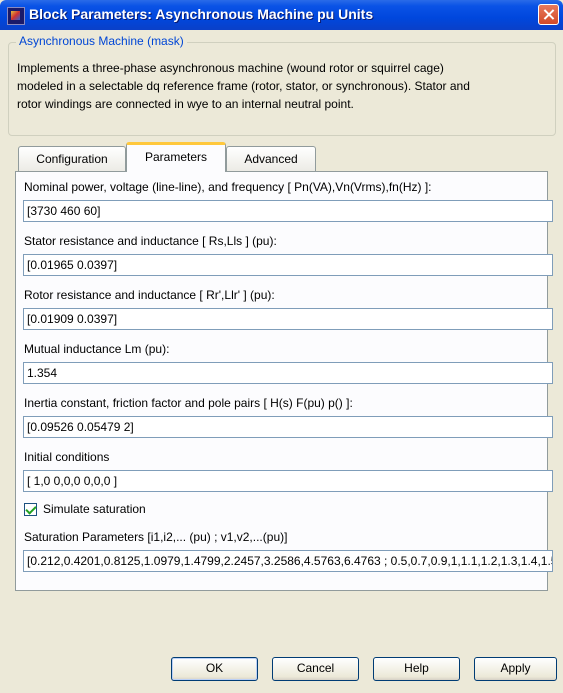 This screenshot has width=563, height=693. What do you see at coordinates (288, 427) in the screenshot?
I see `inertia-params-field: [0.09526 0.05479 2]` at bounding box center [288, 427].